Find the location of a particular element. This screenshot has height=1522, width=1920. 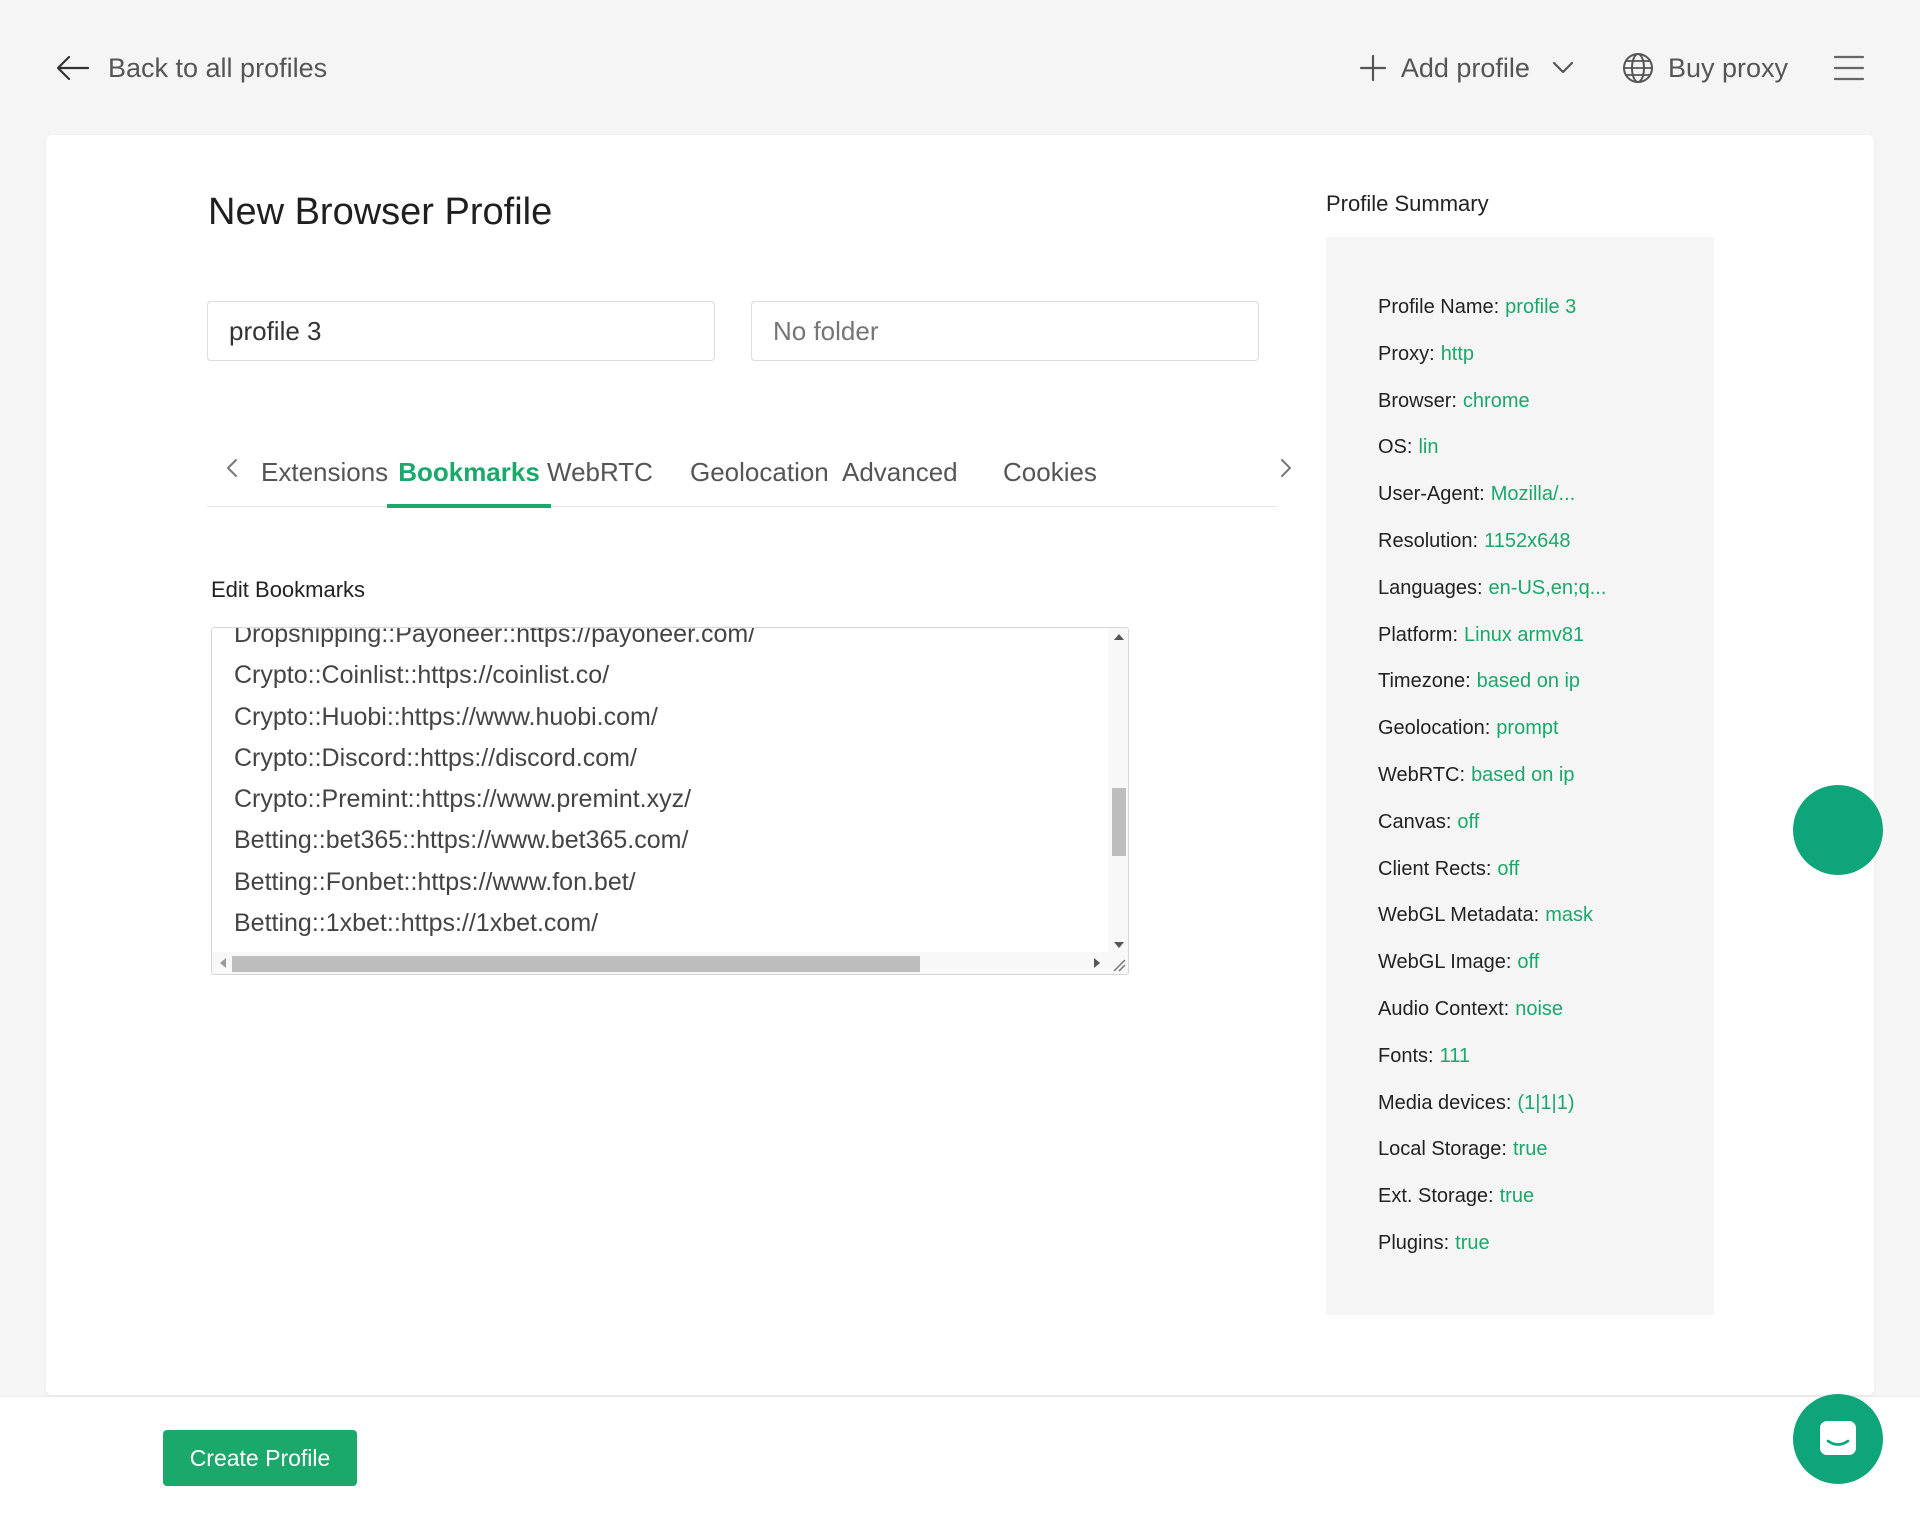

tabs-scroll-left-button is located at coordinates (237, 472).